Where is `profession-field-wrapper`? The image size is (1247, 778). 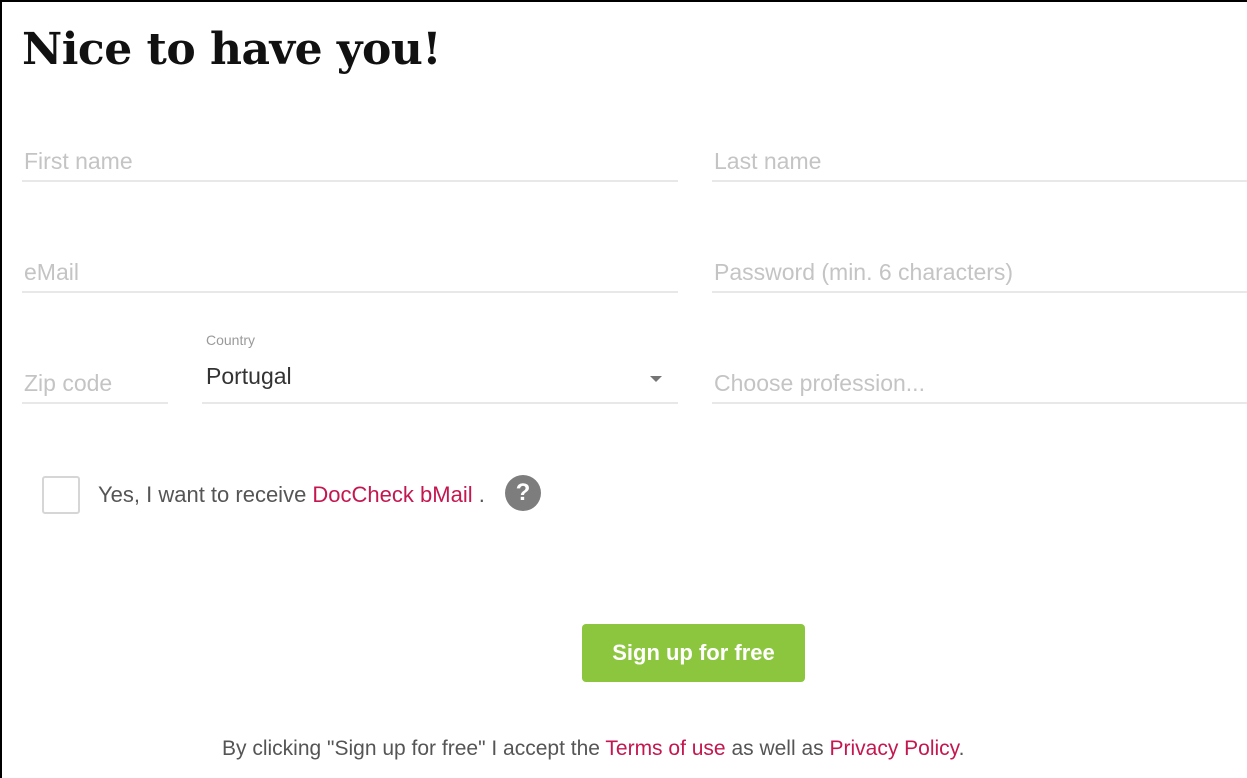
profession-field-wrapper is located at coordinates (979, 374).